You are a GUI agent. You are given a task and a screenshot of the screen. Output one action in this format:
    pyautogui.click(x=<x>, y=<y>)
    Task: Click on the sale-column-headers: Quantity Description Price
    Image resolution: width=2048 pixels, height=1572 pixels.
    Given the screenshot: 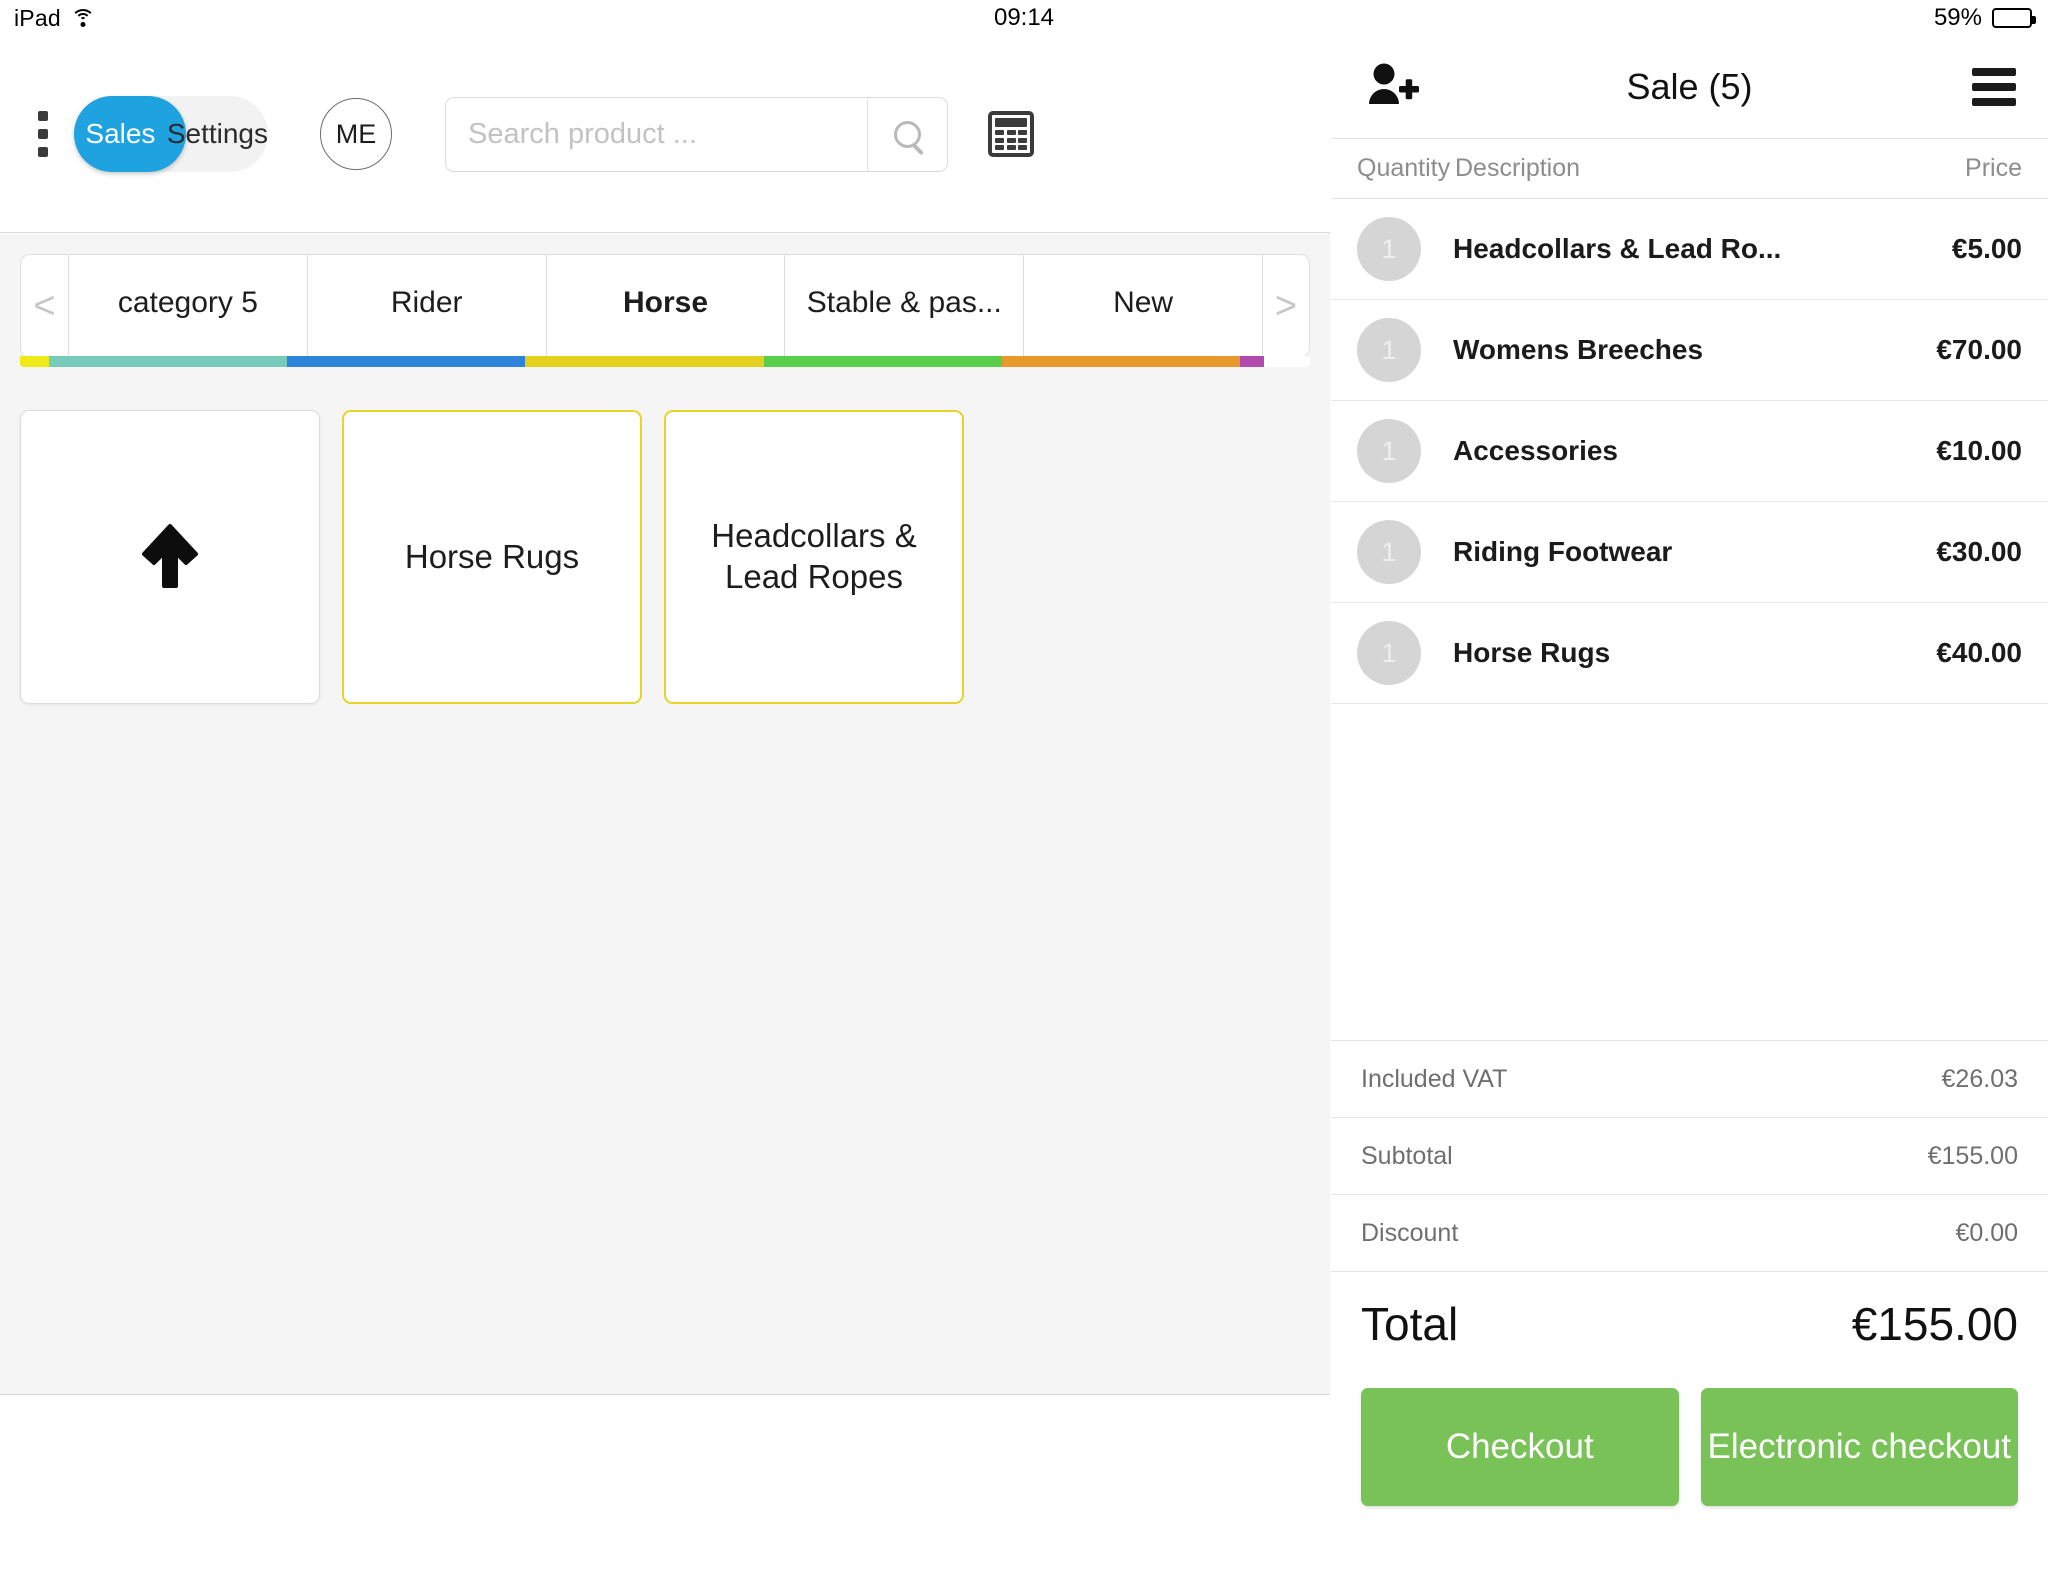 What is the action you would take?
    pyautogui.click(x=1689, y=169)
    